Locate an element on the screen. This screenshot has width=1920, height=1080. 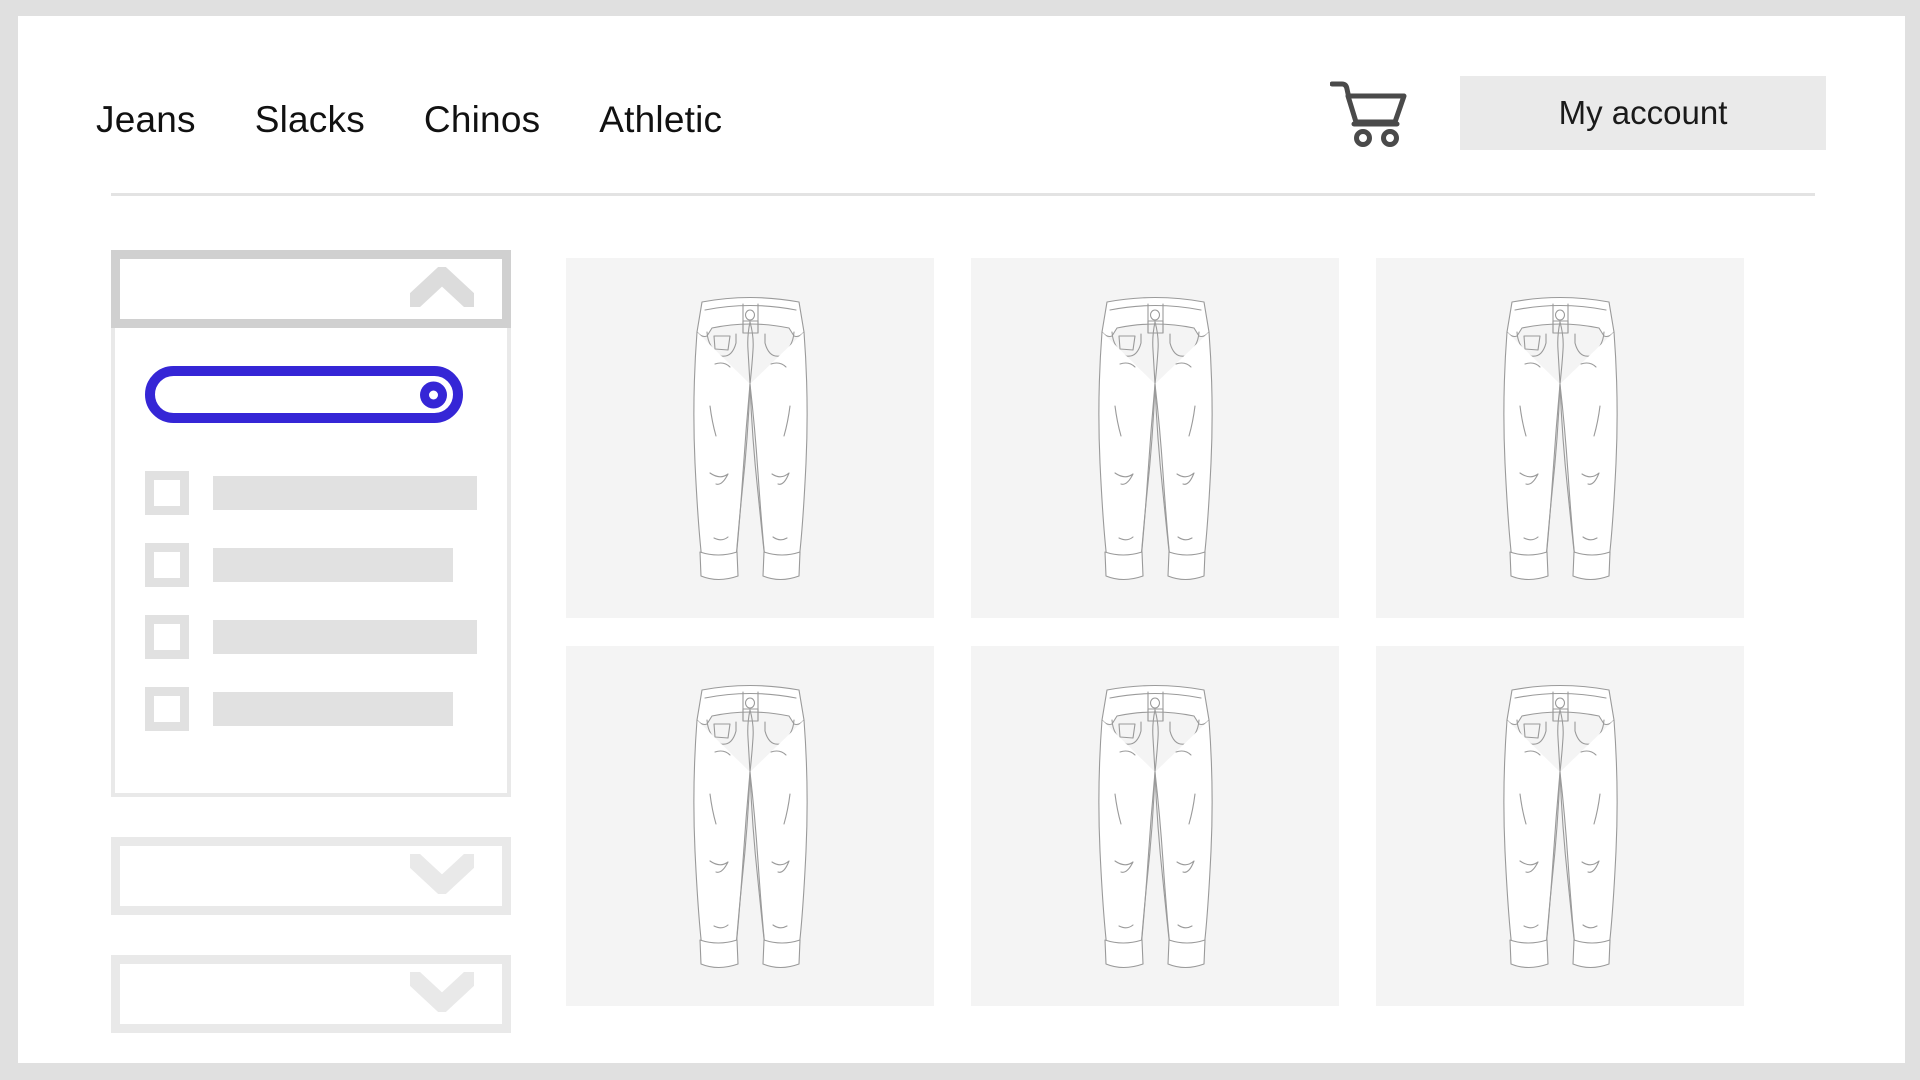
header-actions: My account is located at coordinates (1576, 113).